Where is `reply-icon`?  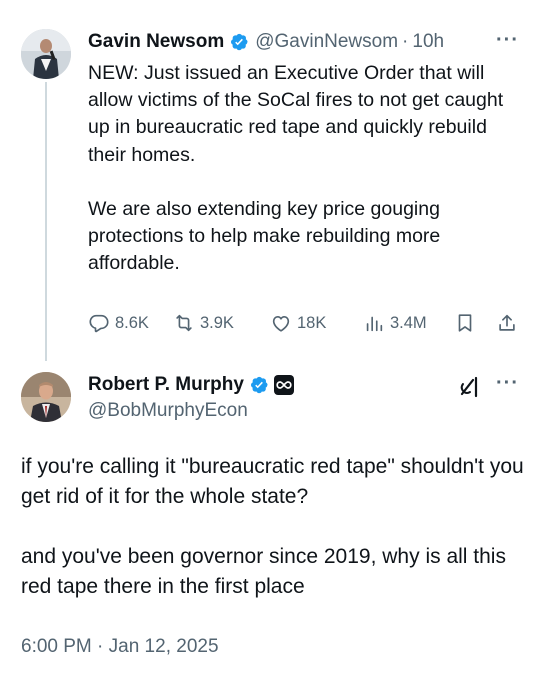
reply-icon is located at coordinates (99, 323).